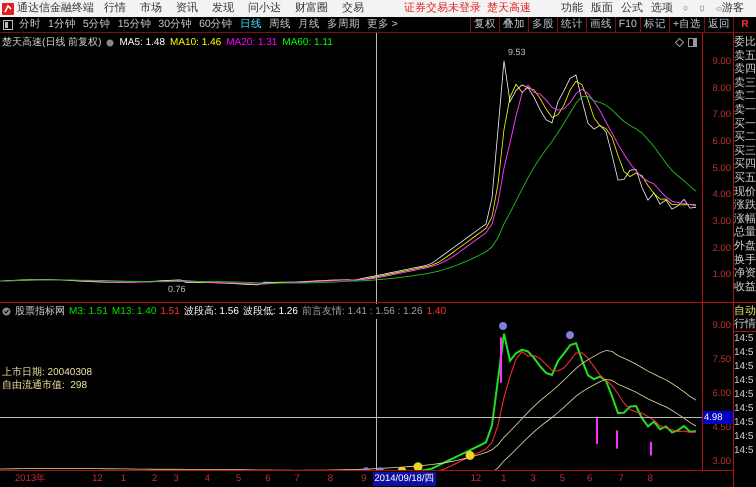 The image size is (756, 487). Describe the element at coordinates (721, 115) in the screenshot. I see `axis-label: 7.00` at that location.